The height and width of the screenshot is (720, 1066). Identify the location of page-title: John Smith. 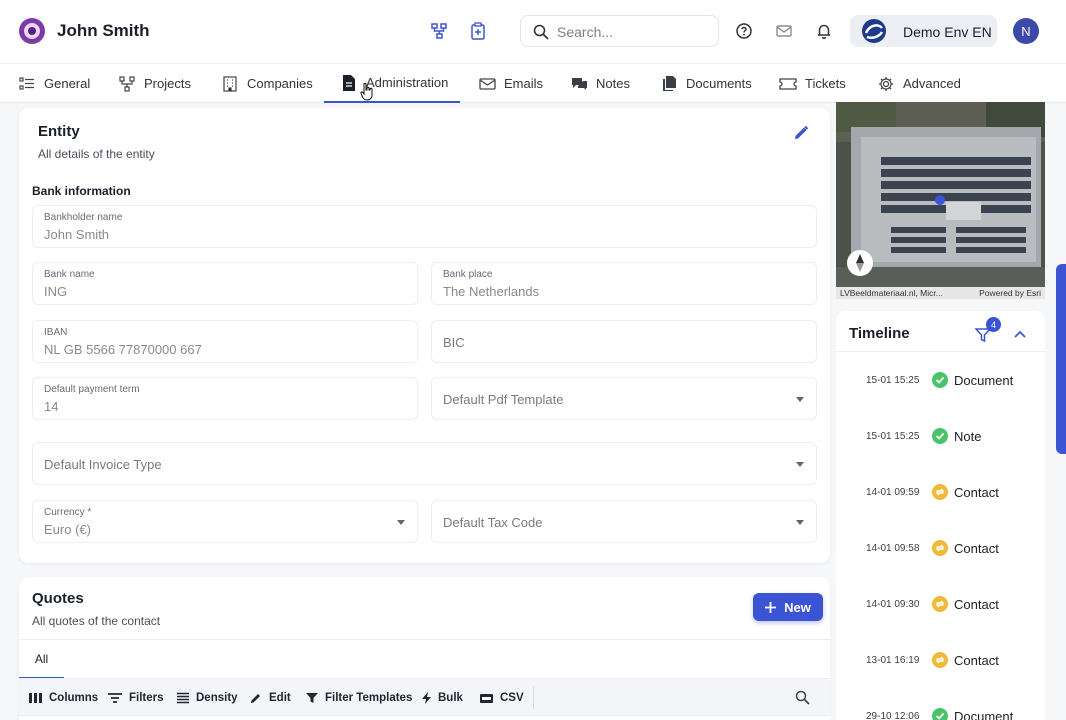
(103, 30).